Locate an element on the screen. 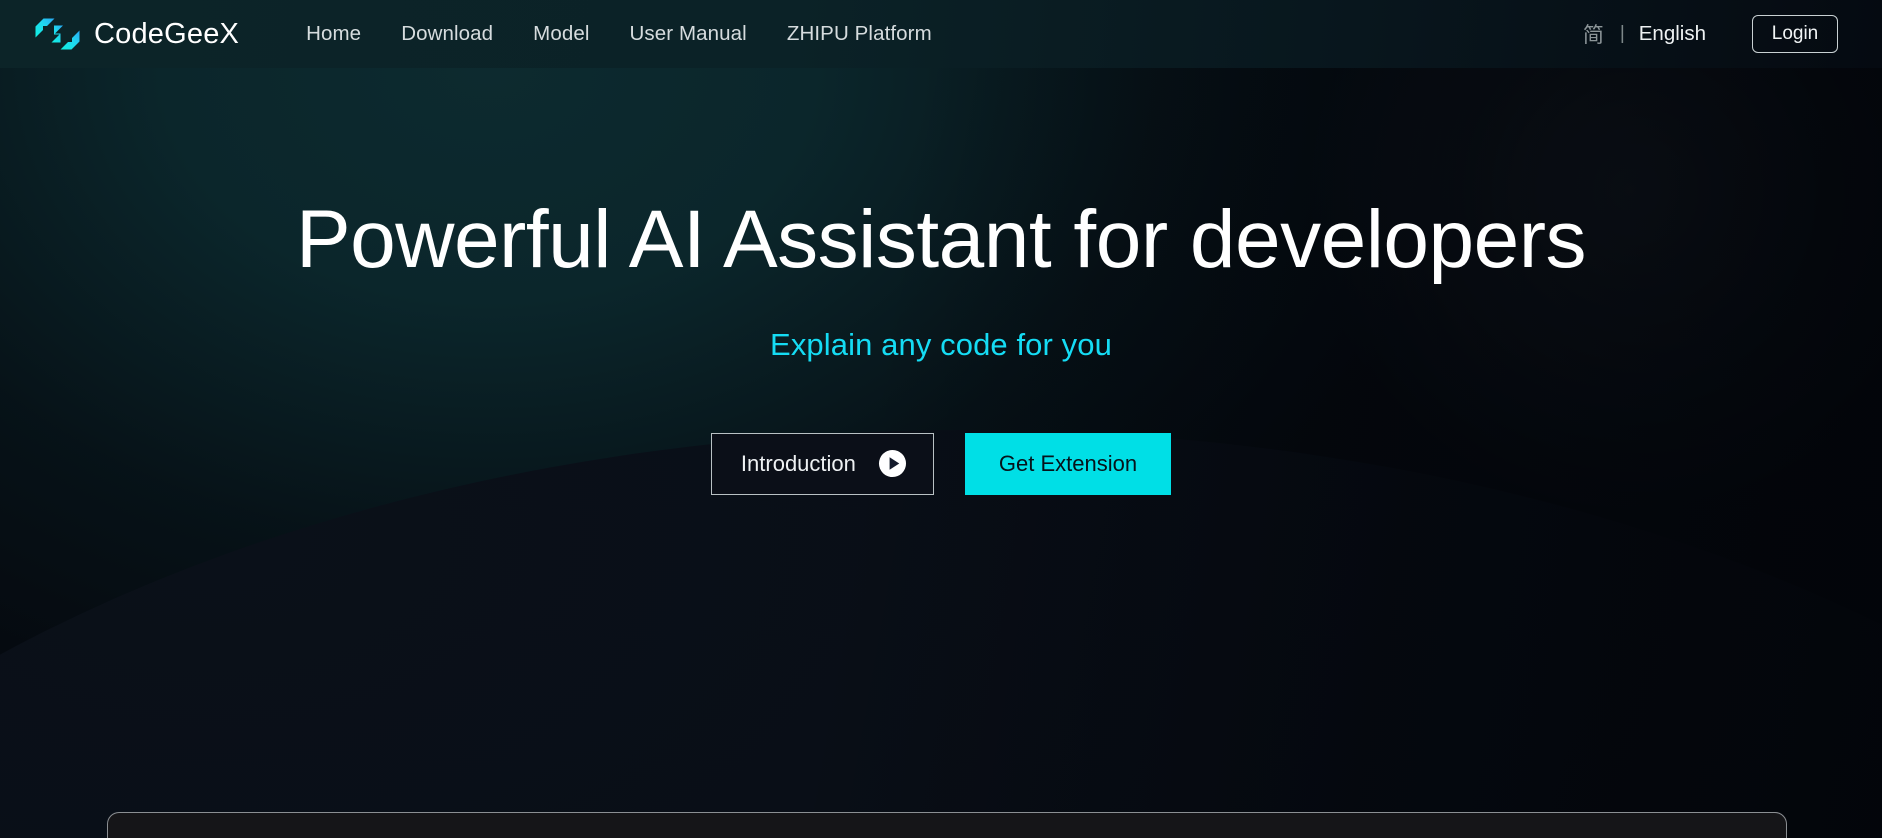  nav-item-zhipu-platform: ZHIPU Platform is located at coordinates (859, 34).